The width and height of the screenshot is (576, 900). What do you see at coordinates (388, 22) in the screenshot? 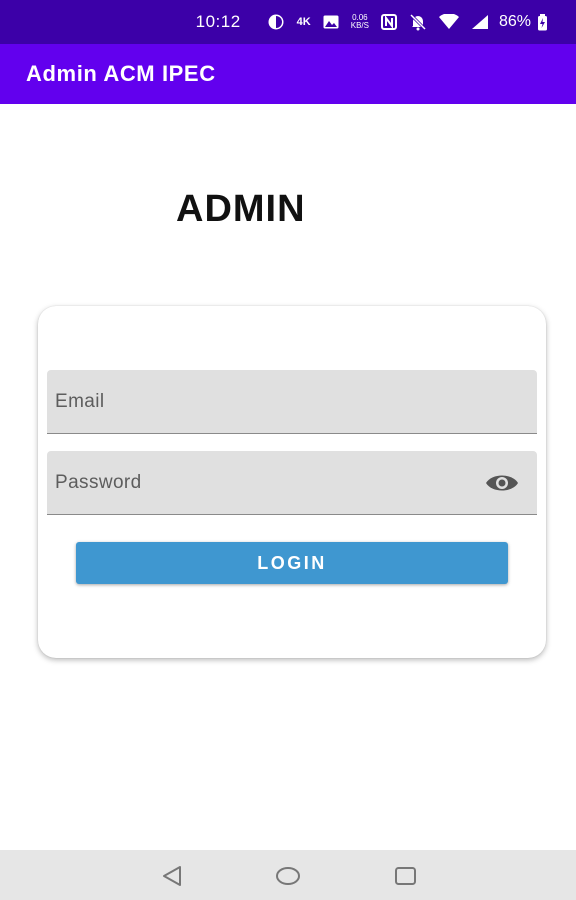
I see `nfc-icon` at bounding box center [388, 22].